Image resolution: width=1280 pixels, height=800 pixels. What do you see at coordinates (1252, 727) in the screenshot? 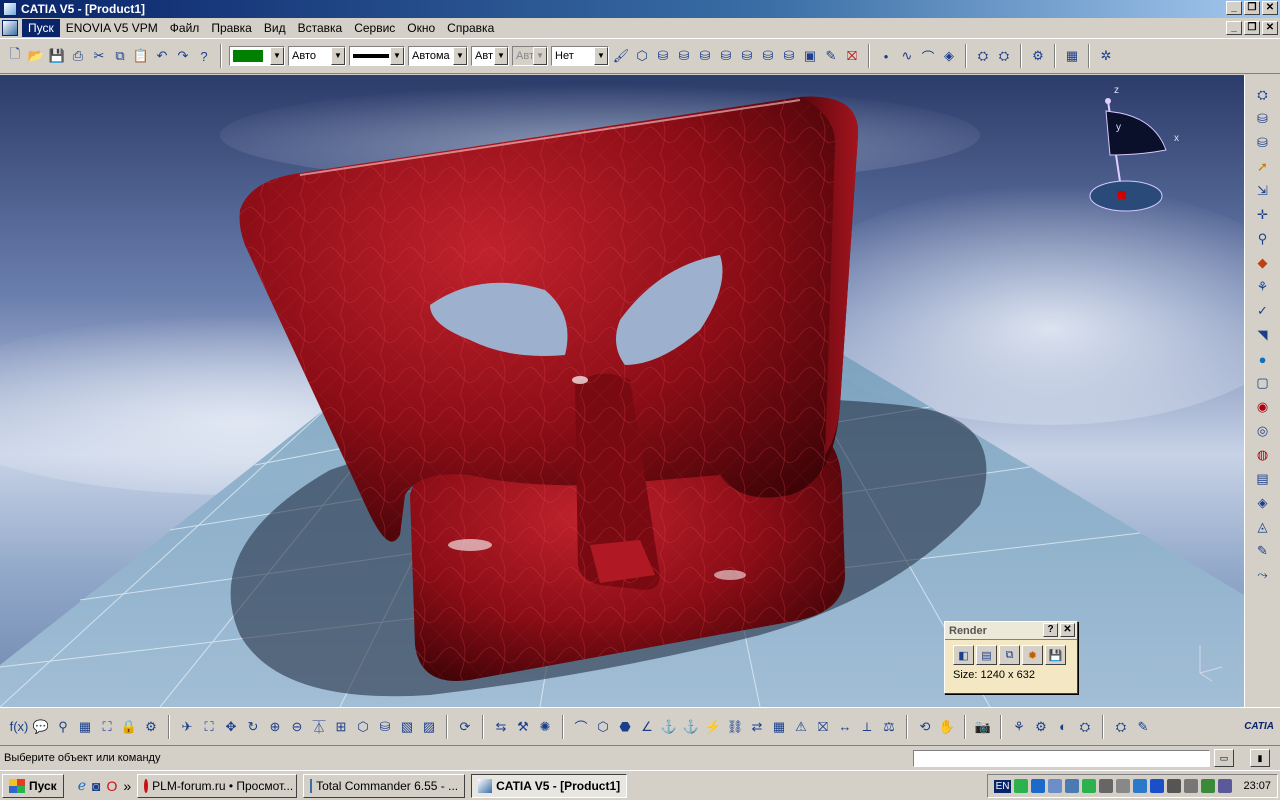
I see `catia-logo: CATIA` at bounding box center [1252, 727].